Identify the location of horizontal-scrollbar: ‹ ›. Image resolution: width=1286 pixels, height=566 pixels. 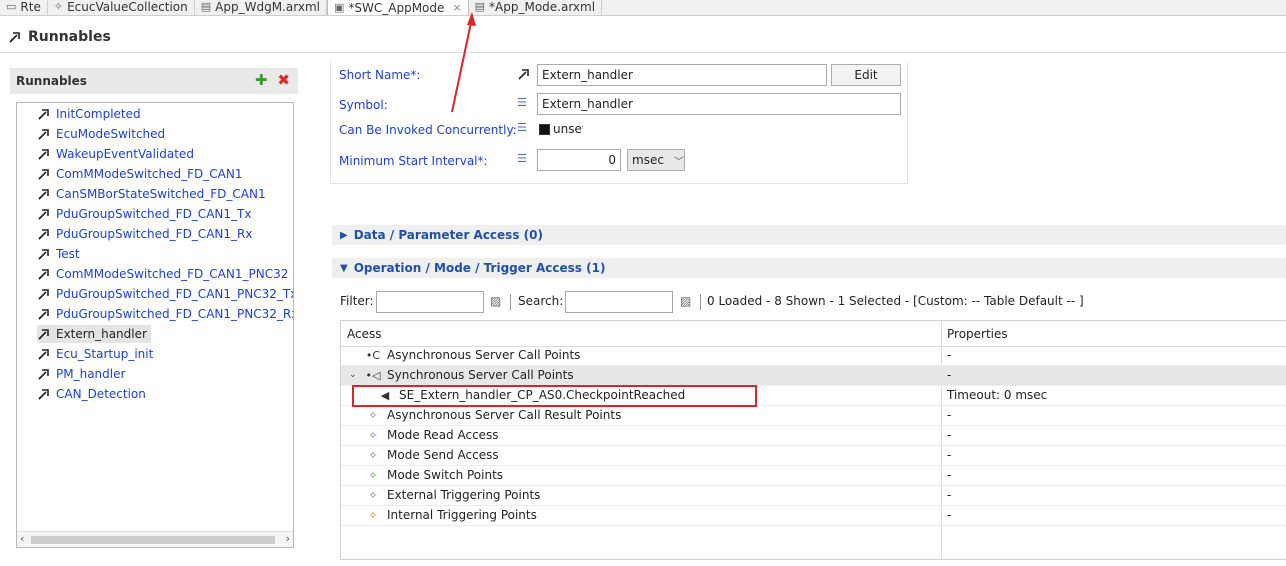
(155, 539).